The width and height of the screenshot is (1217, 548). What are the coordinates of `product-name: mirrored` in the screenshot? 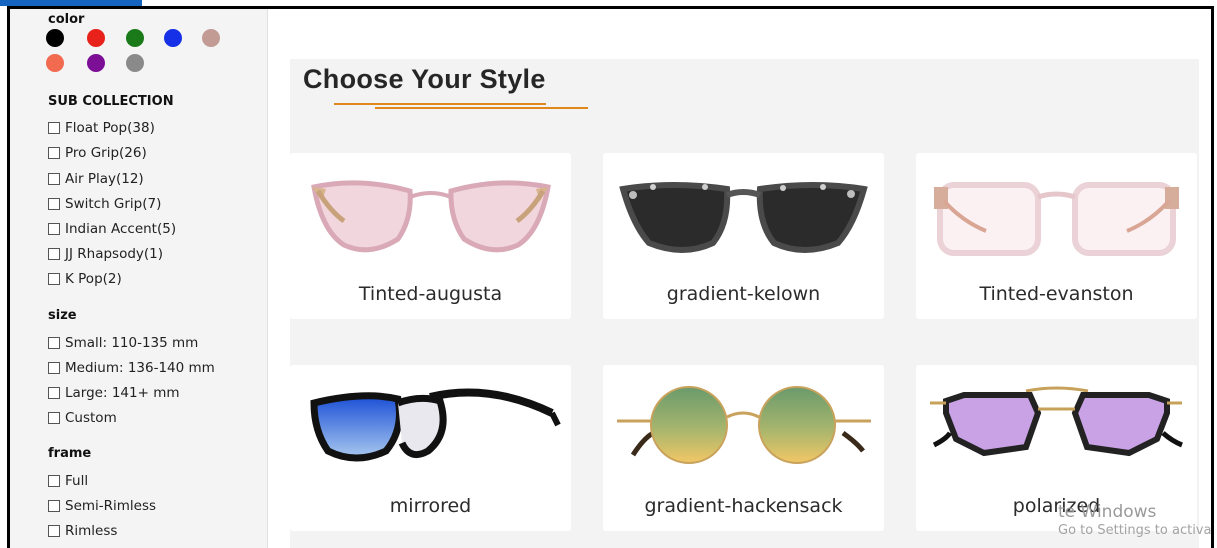 It's located at (430, 506).